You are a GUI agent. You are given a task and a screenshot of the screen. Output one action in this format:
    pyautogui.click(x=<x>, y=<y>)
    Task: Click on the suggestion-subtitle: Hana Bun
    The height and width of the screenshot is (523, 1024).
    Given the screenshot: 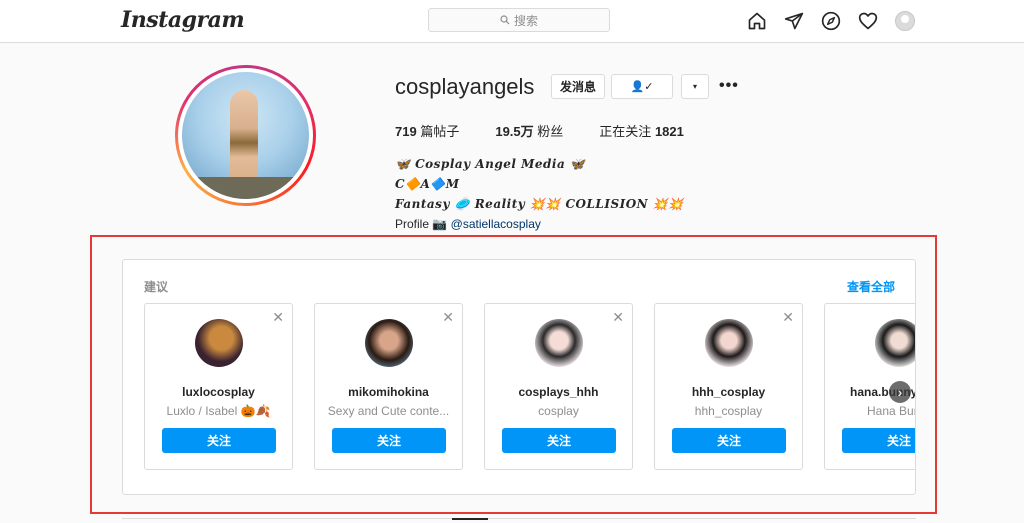 What is the action you would take?
    pyautogui.click(x=891, y=411)
    